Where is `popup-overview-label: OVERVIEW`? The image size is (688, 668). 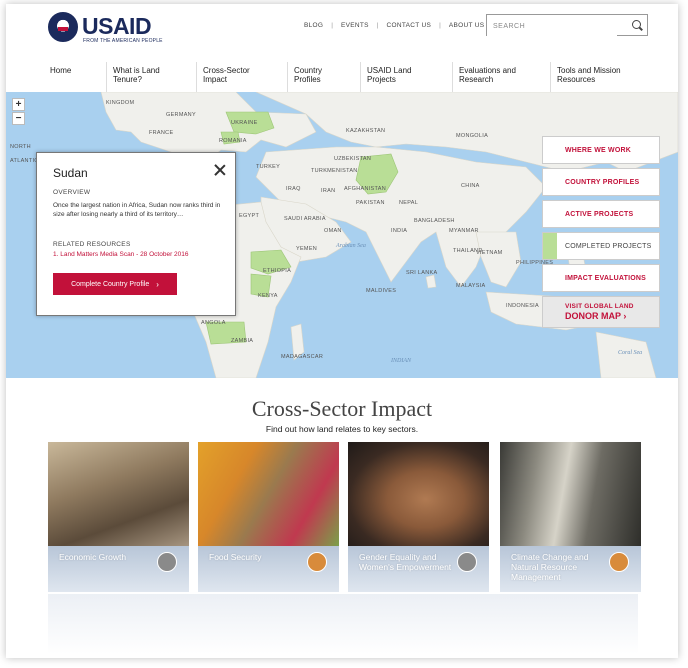 popup-overview-label: OVERVIEW is located at coordinates (72, 192).